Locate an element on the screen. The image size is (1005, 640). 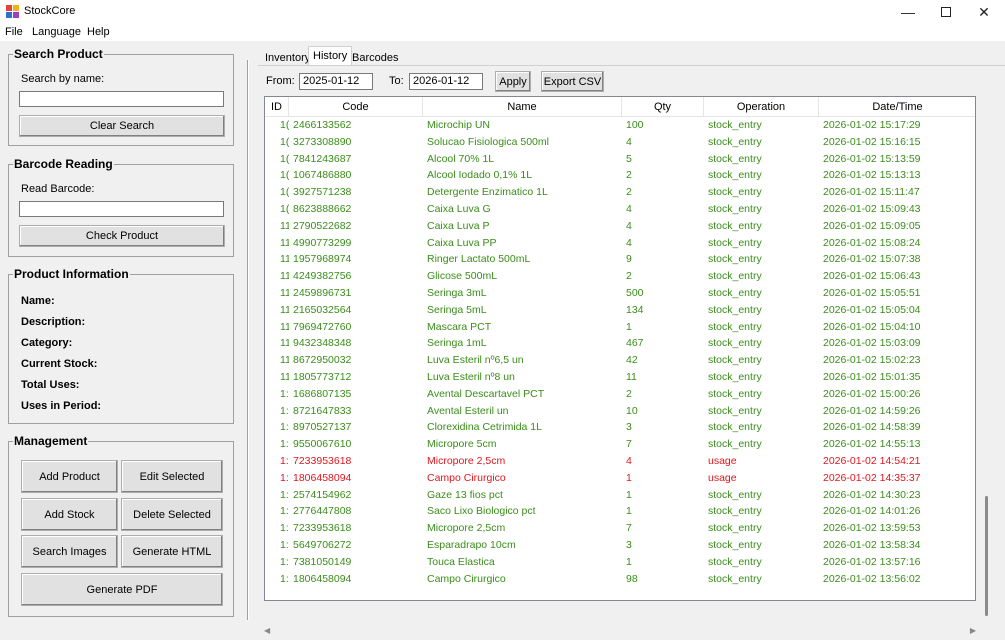
cell-qty: 3 is located at coordinates (629, 544).